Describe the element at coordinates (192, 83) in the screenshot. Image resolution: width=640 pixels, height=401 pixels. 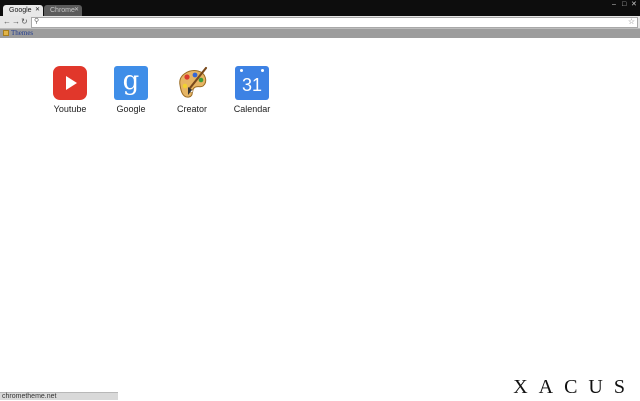
I see `palette-icon` at that location.